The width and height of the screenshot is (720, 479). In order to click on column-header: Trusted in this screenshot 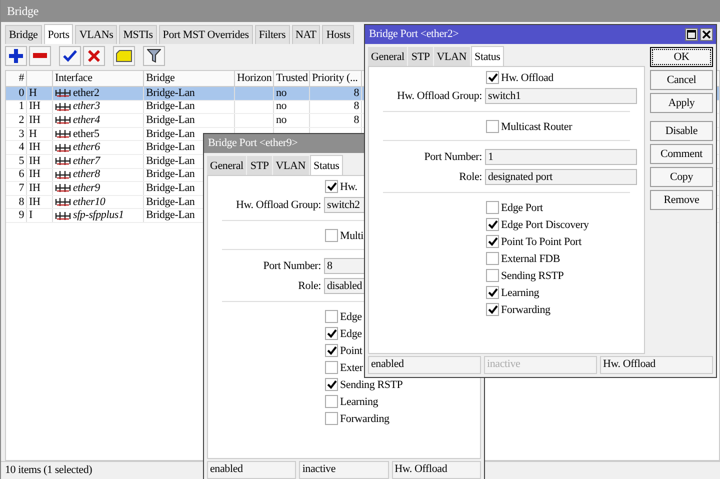, I will do `click(292, 78)`.